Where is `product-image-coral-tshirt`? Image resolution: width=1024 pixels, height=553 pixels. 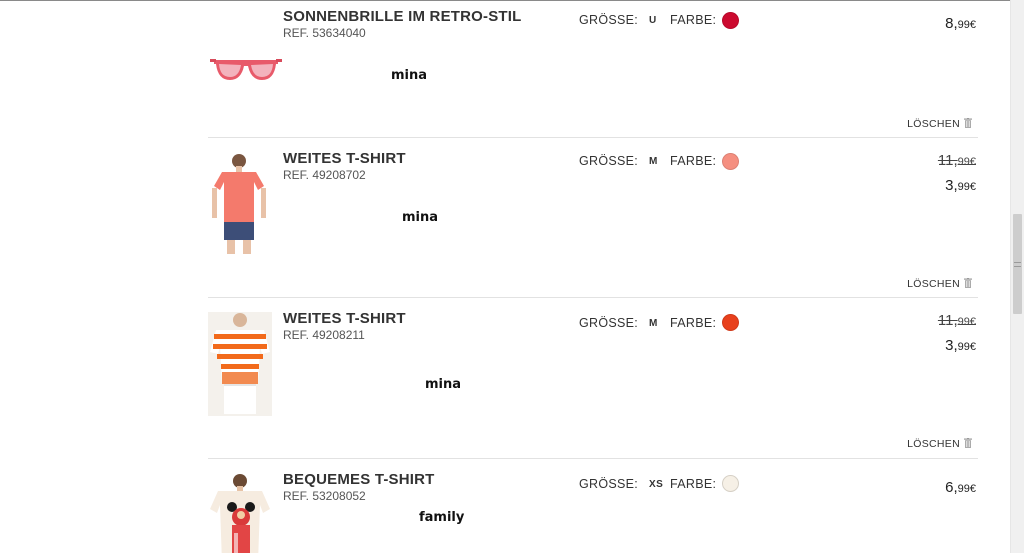
product-image-coral-tshirt is located at coordinates (239, 204).